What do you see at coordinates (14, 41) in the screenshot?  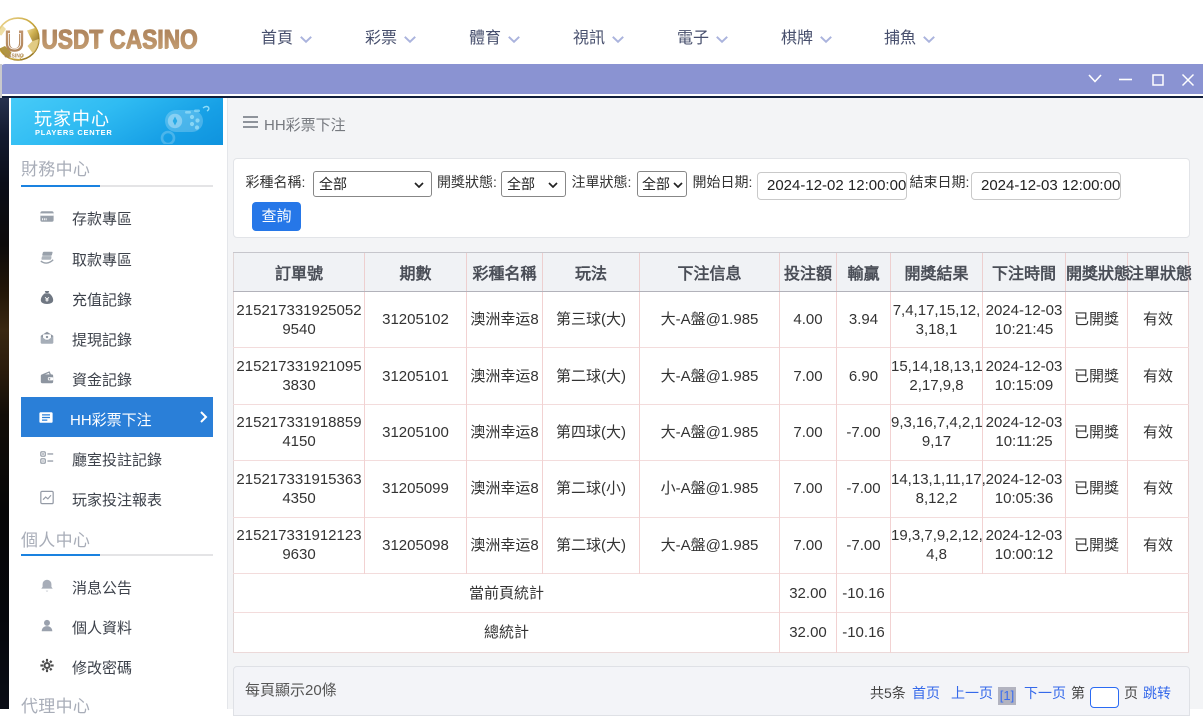 I see `svg-text: U` at bounding box center [14, 41].